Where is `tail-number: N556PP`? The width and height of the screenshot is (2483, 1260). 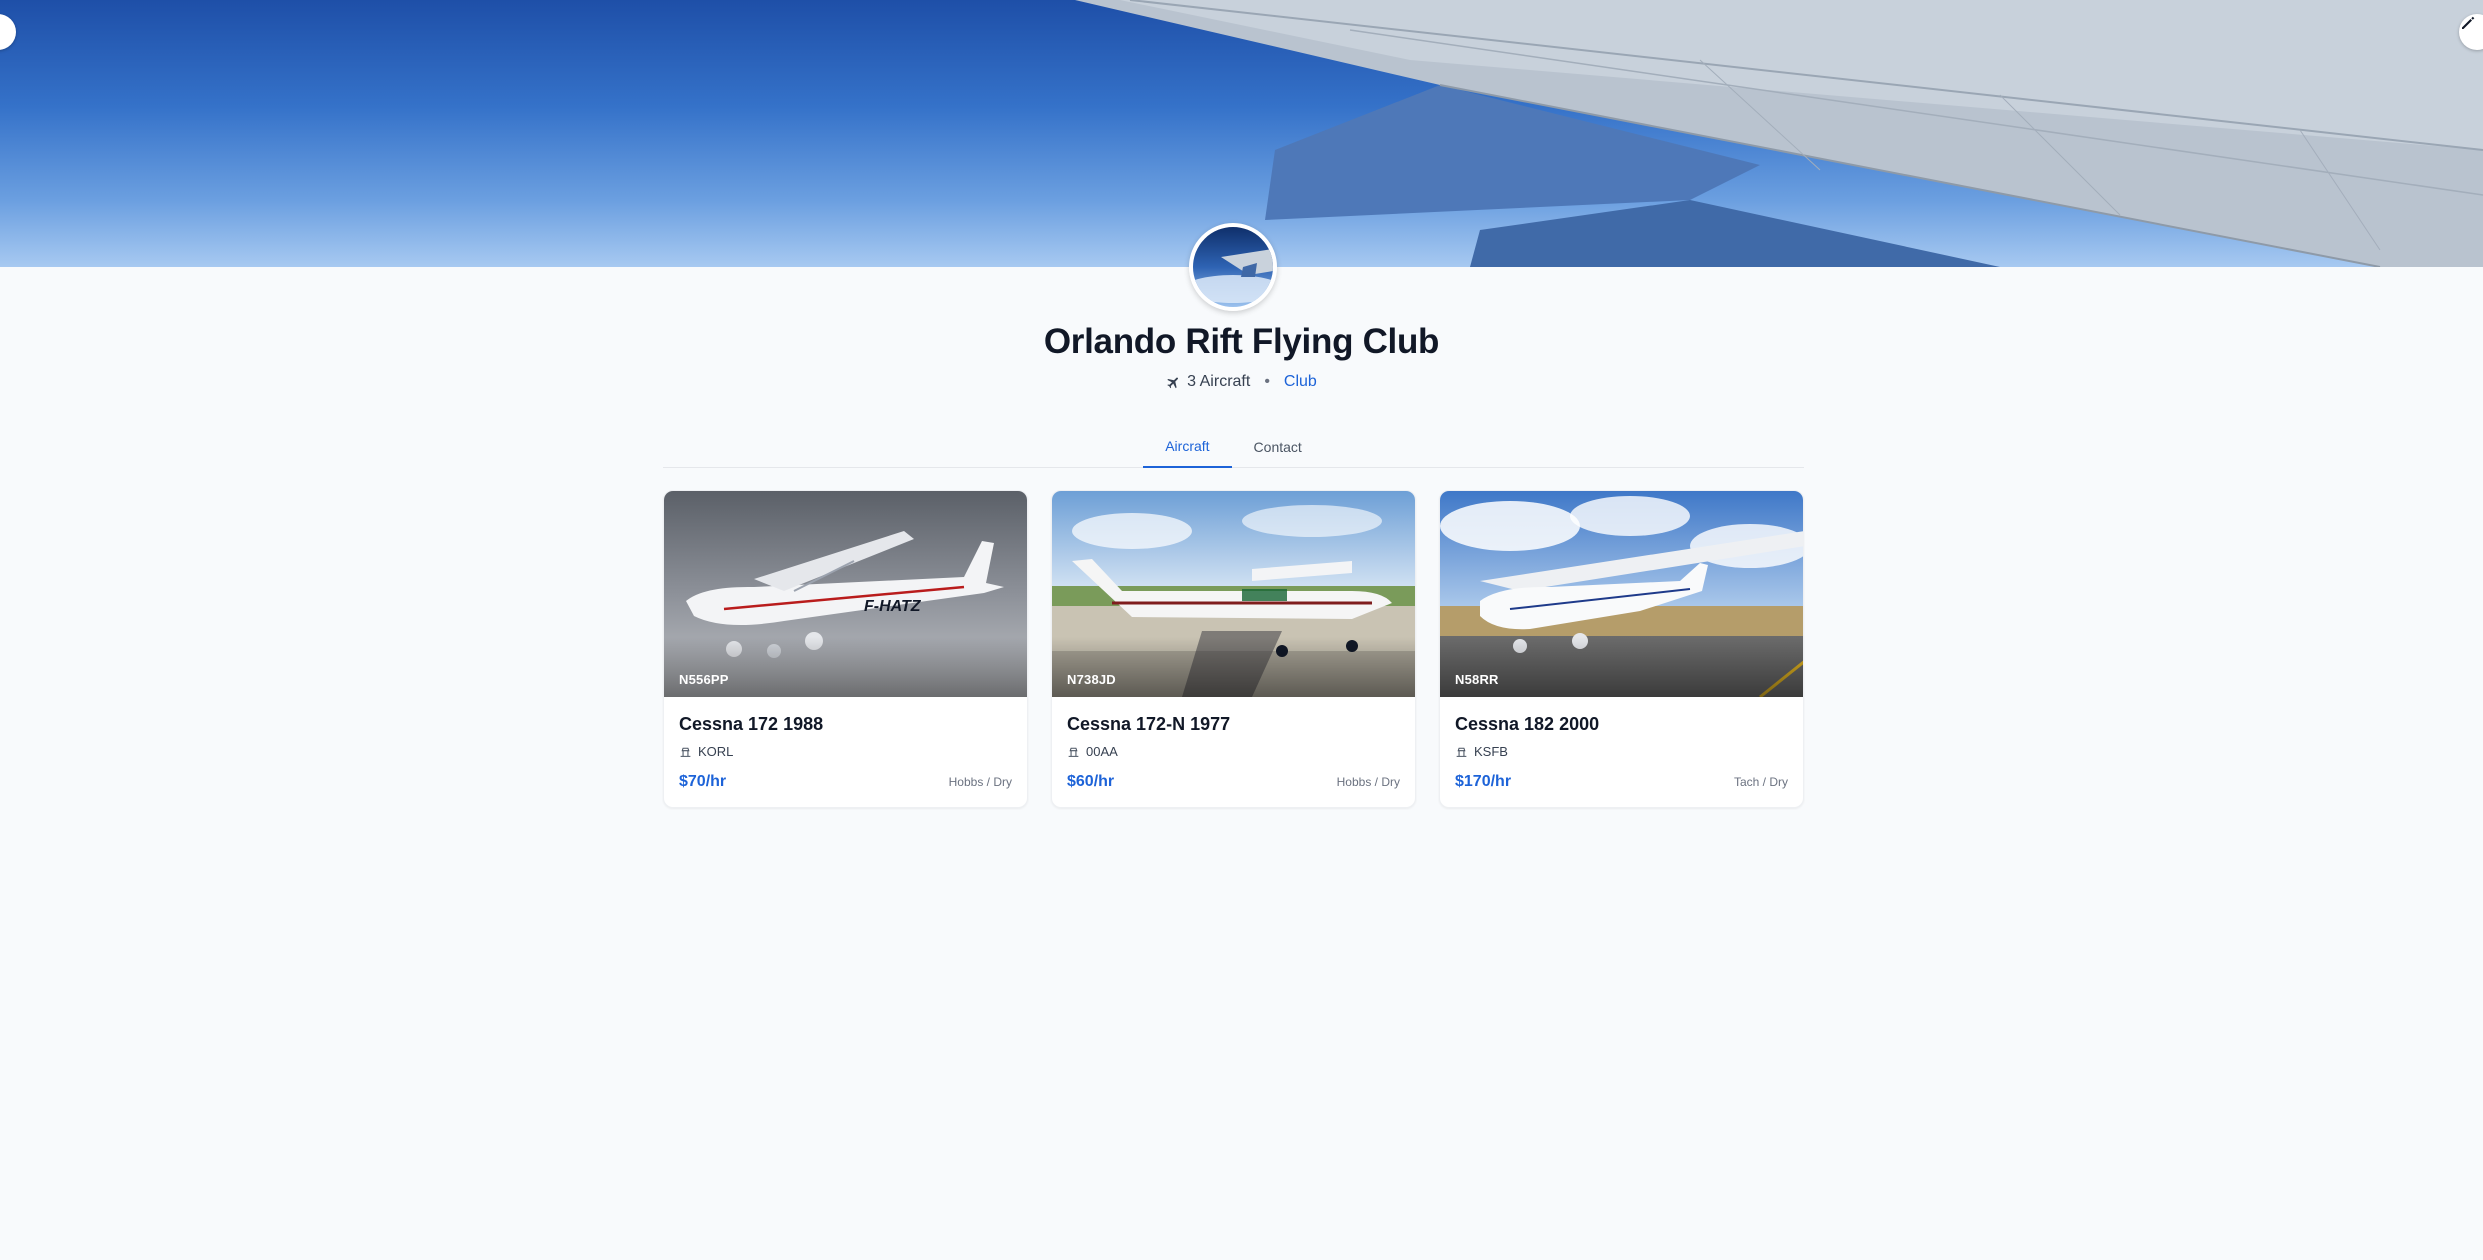
tail-number: N556PP is located at coordinates (704, 679).